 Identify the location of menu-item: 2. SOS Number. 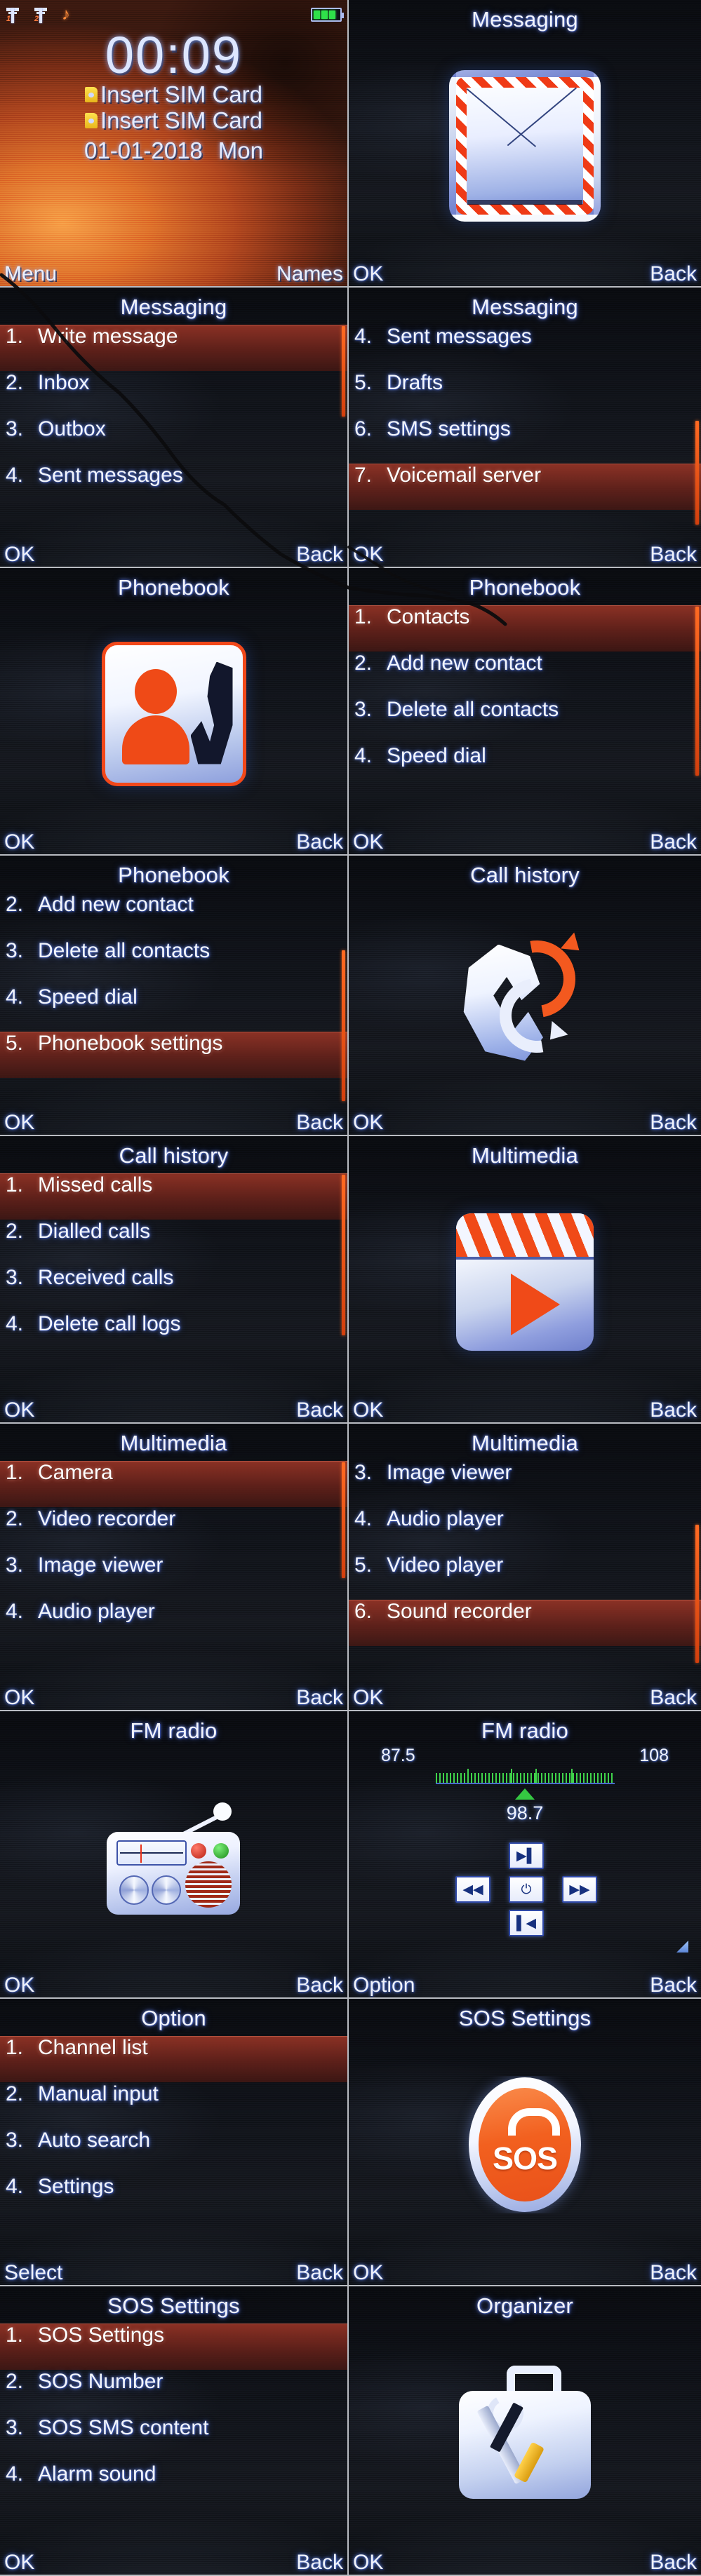
(173, 2393).